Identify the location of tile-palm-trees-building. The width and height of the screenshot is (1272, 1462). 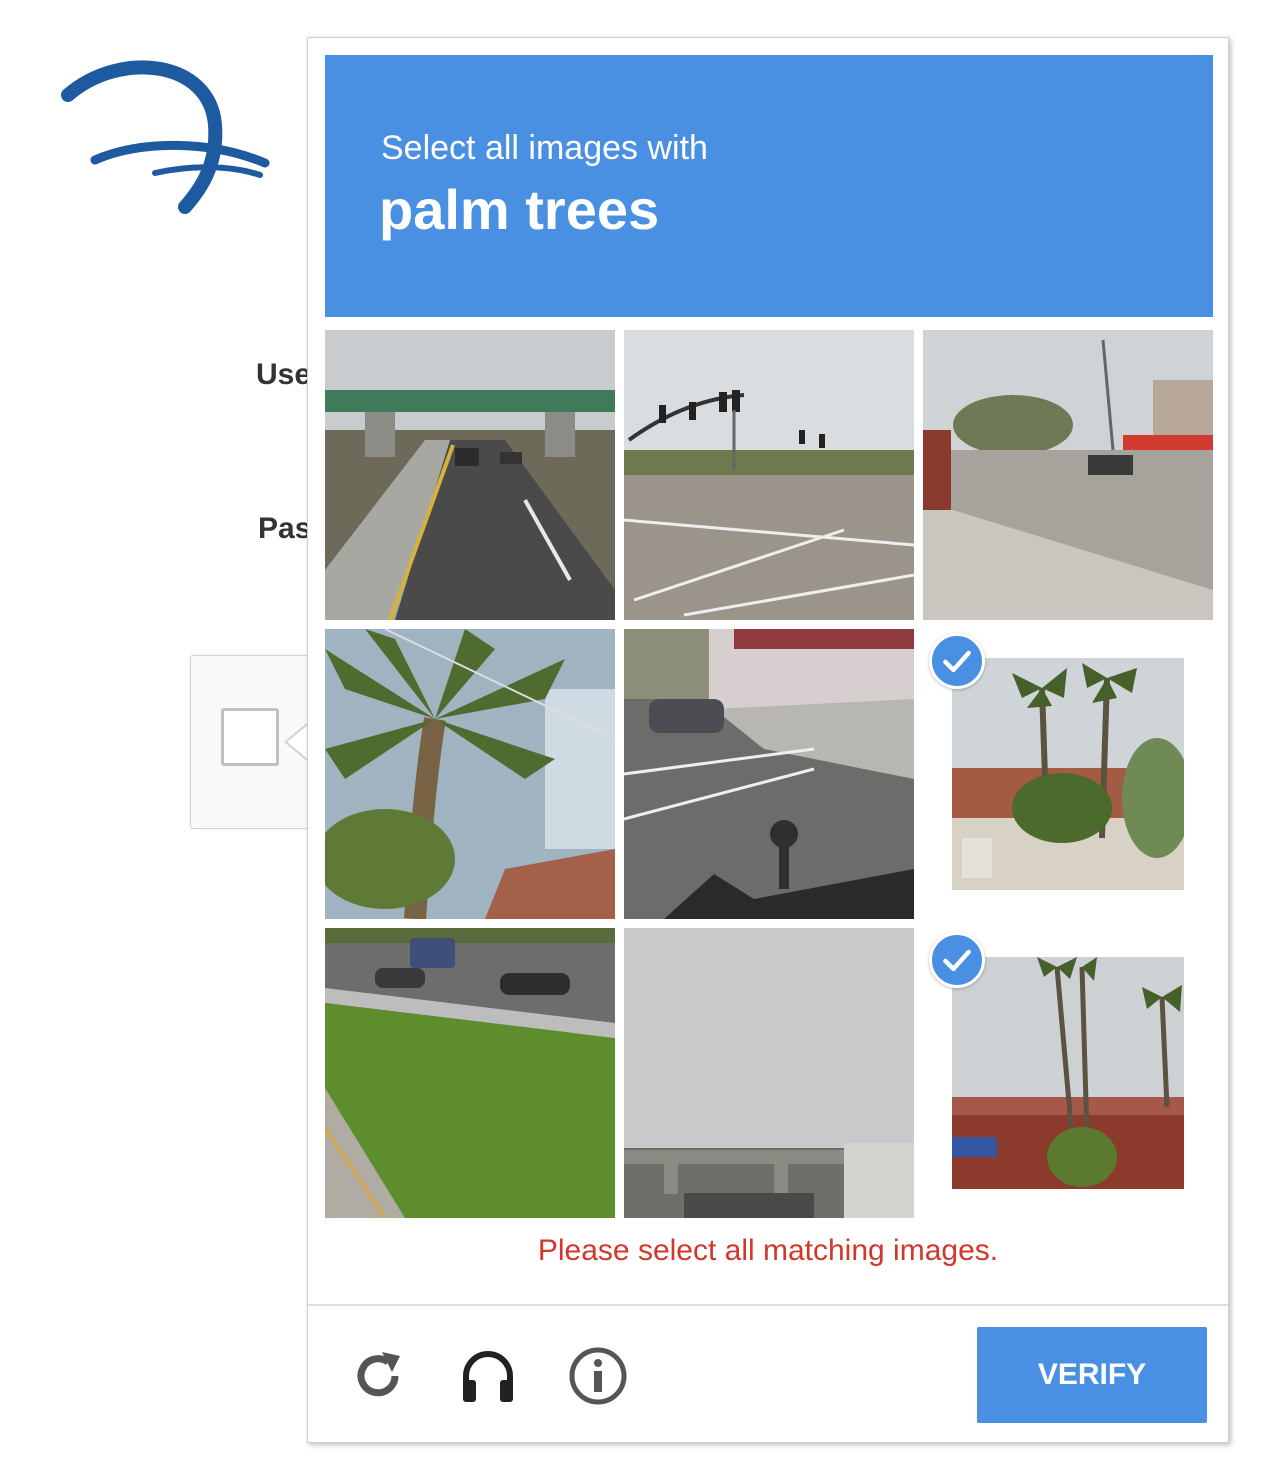
(1068, 774).